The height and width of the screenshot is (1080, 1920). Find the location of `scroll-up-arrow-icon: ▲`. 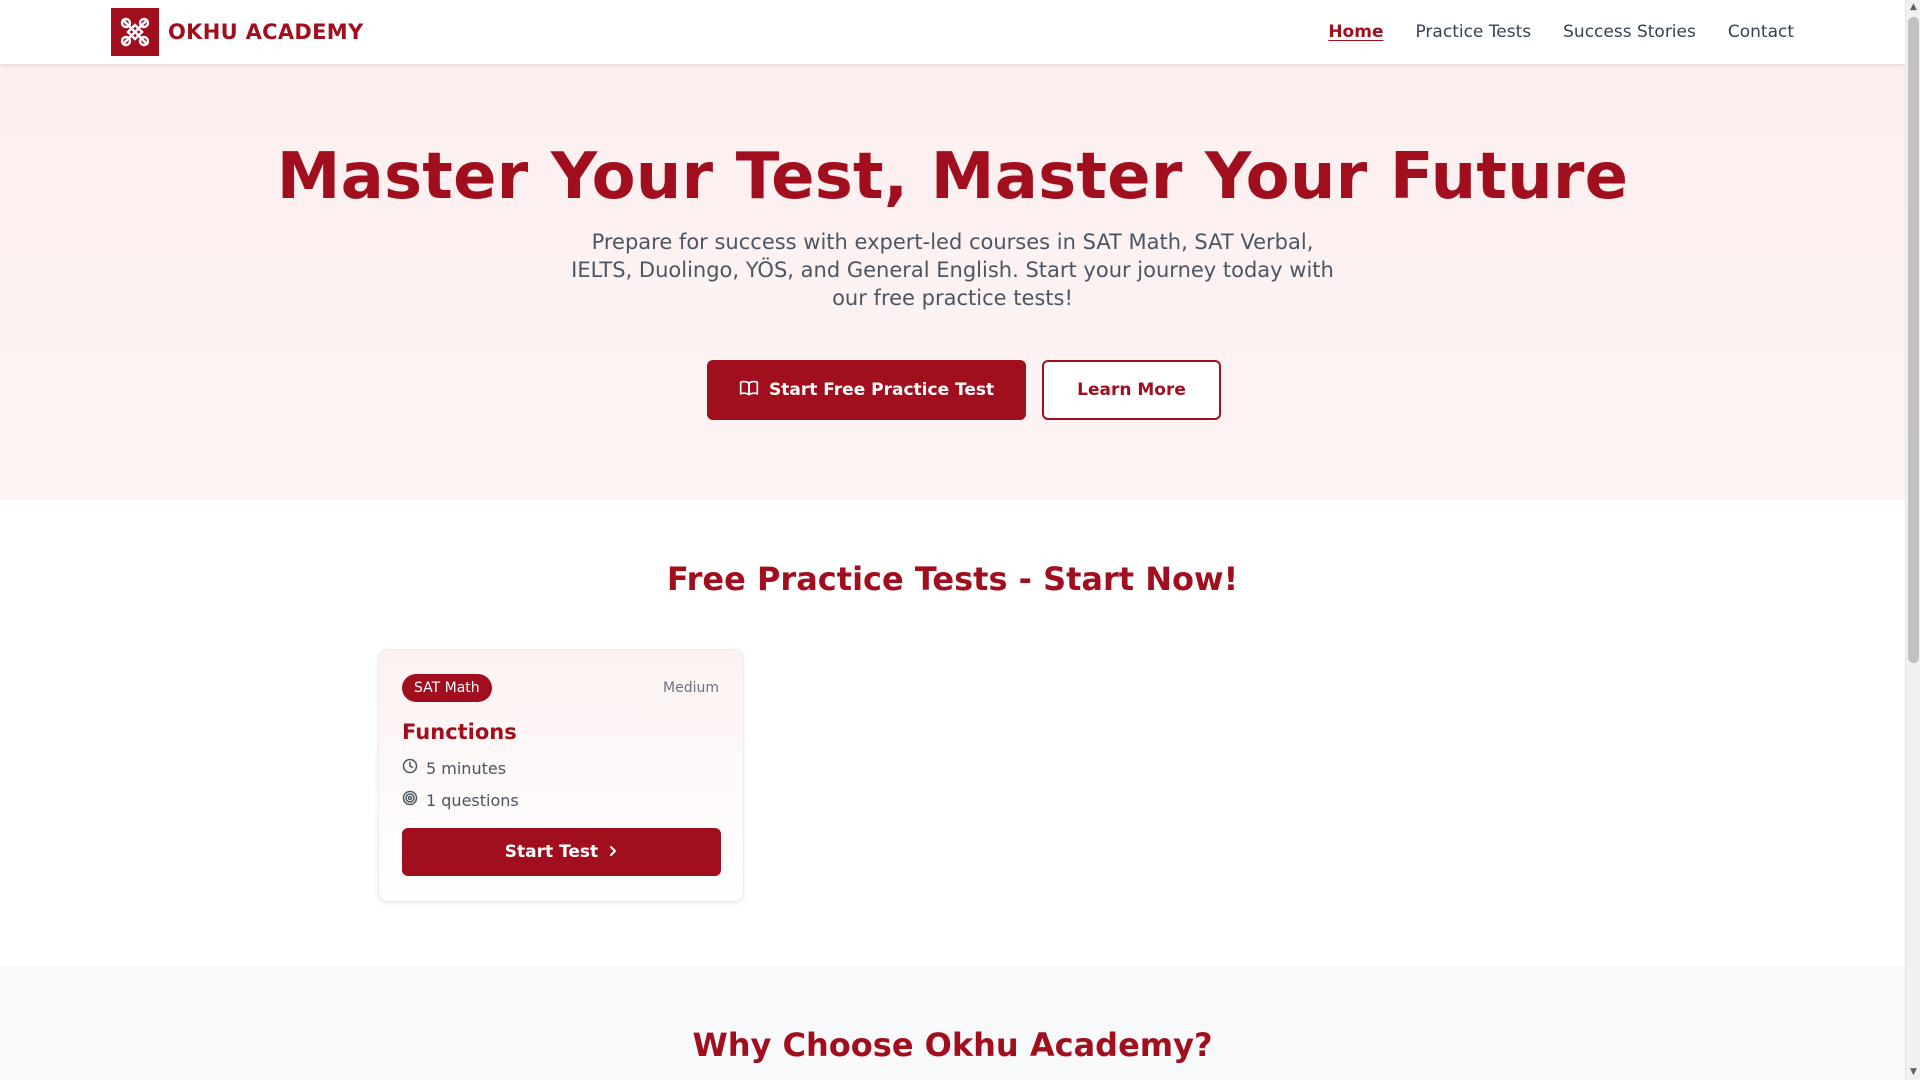

scroll-up-arrow-icon: ▲ is located at coordinates (1913, 7).